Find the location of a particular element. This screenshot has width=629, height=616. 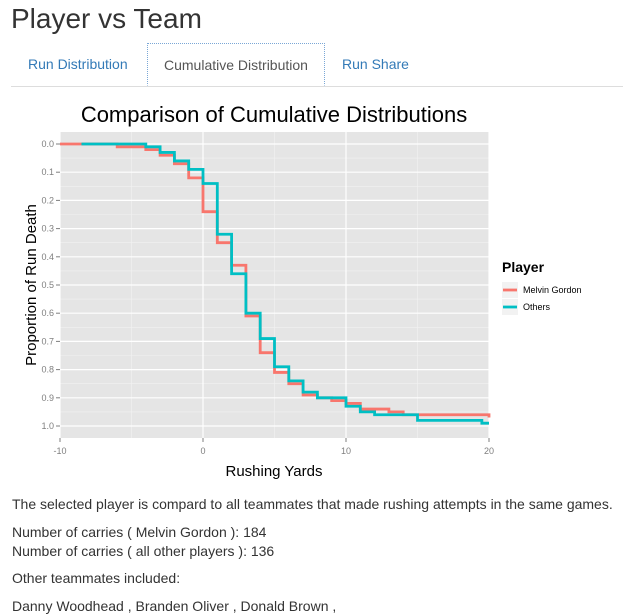

x-tick-label: 10 is located at coordinates (346, 451).